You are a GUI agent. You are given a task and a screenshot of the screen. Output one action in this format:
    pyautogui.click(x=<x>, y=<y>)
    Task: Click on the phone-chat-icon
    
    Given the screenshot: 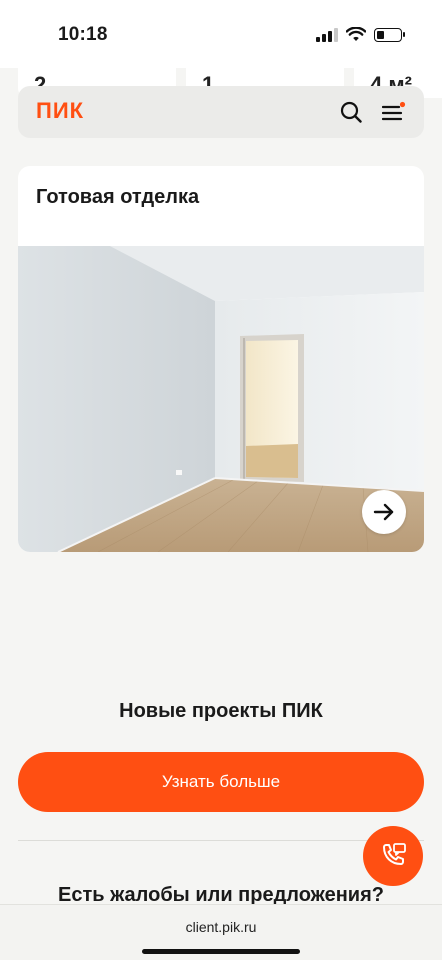 What is the action you would take?
    pyautogui.click(x=394, y=854)
    